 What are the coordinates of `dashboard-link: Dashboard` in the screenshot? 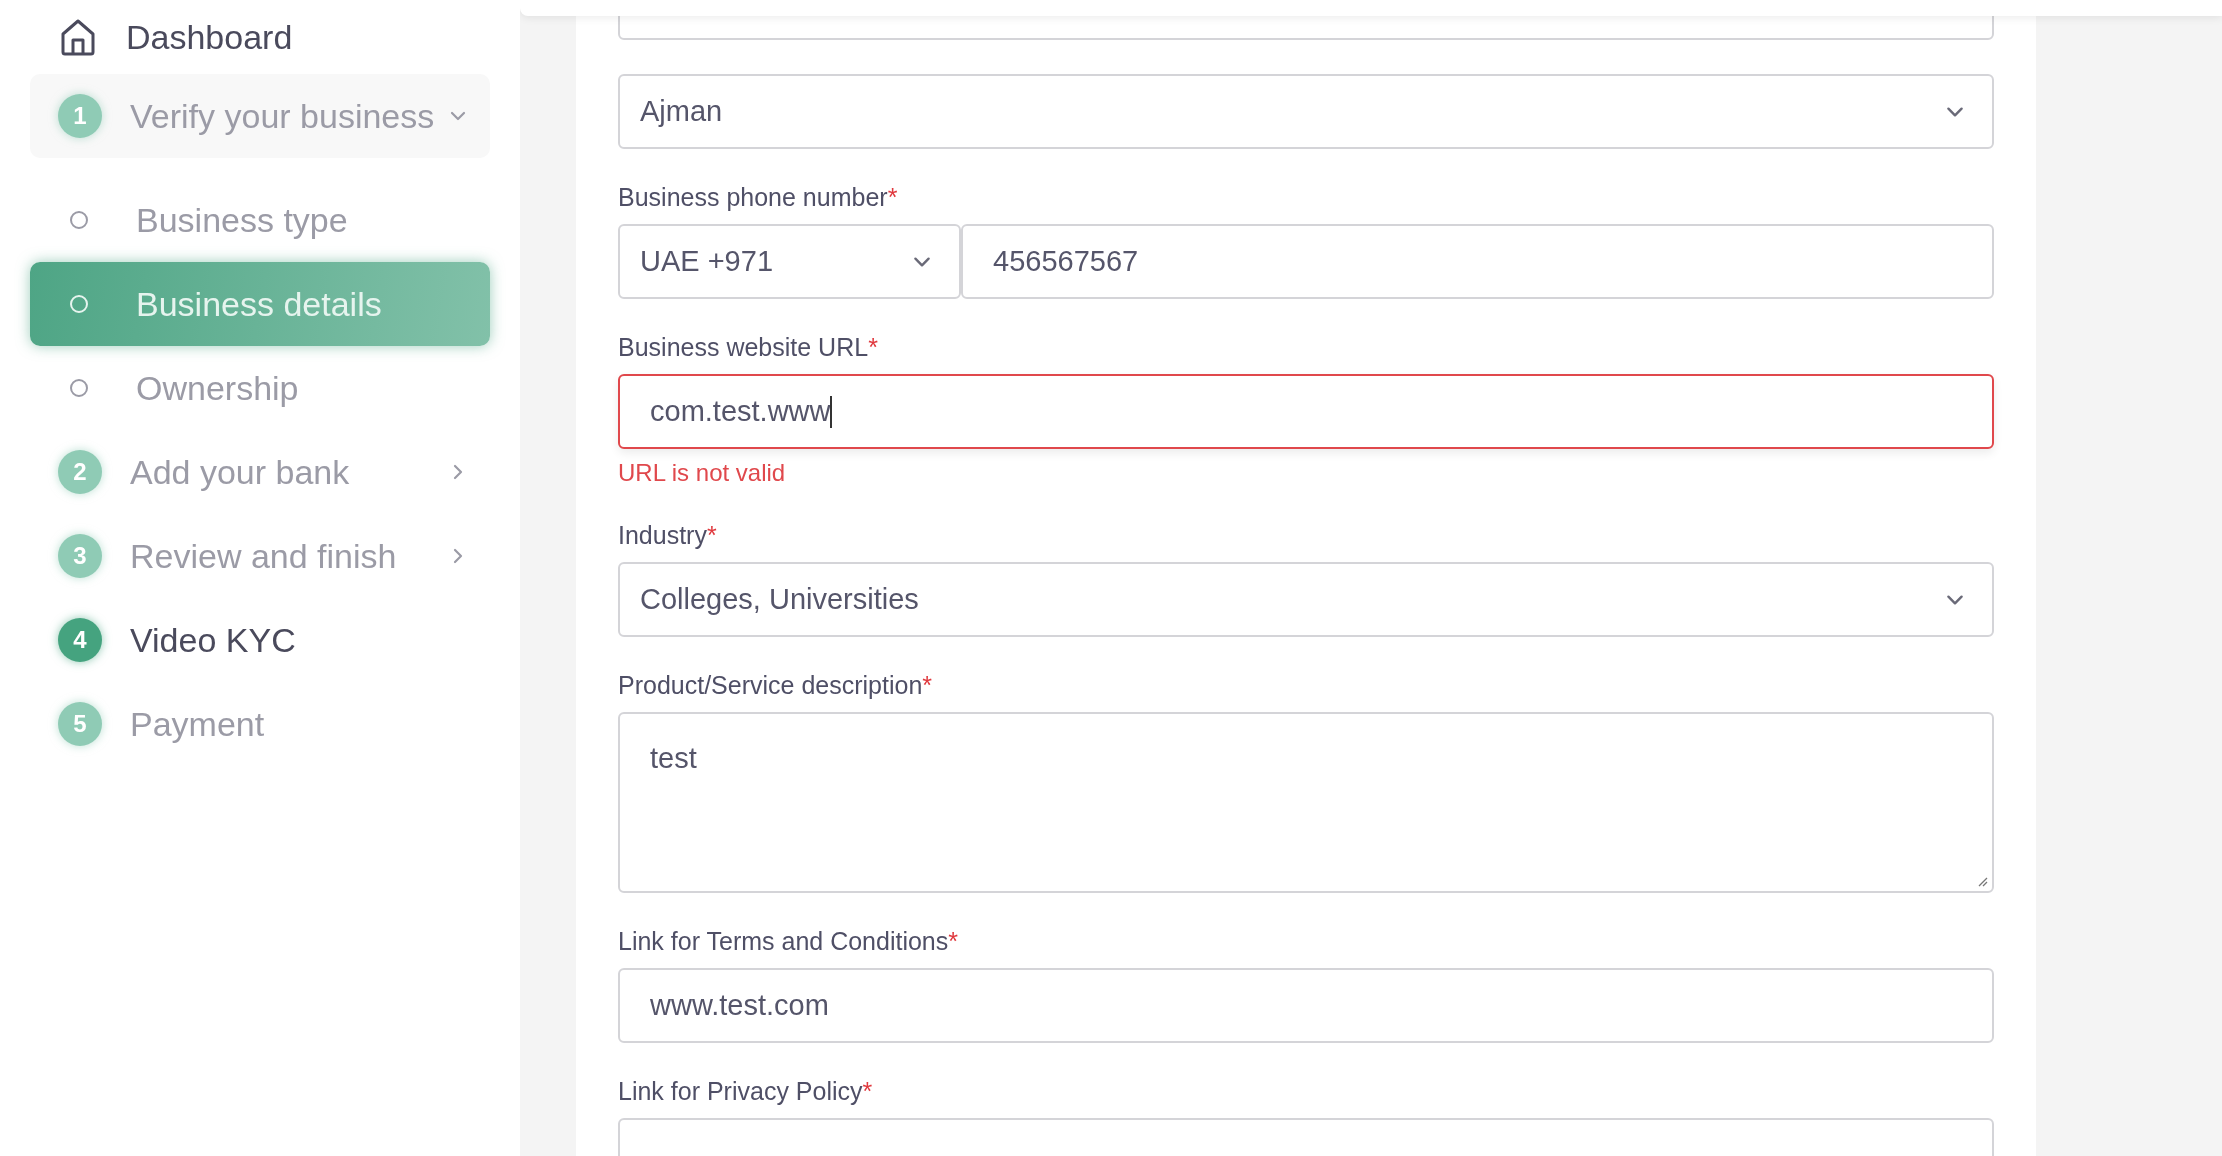 It's located at (260, 37).